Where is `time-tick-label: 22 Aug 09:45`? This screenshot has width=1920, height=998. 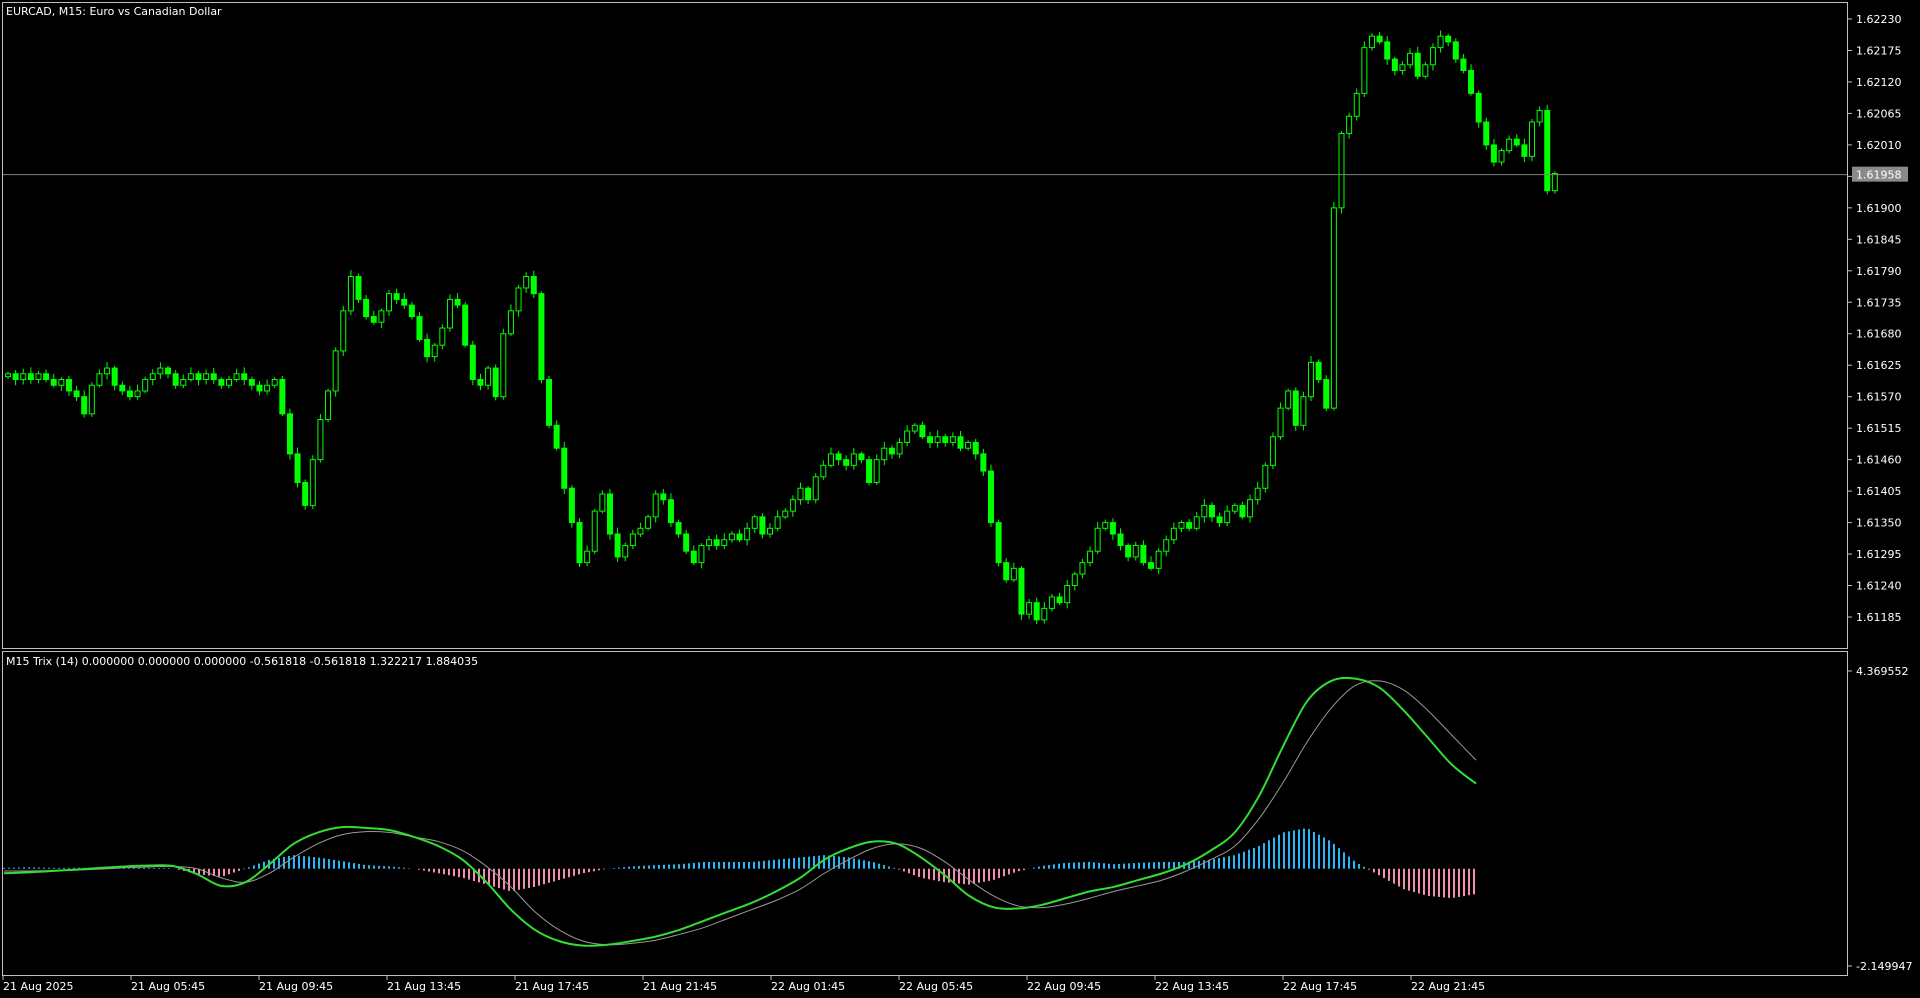
time-tick-label: 22 Aug 09:45 is located at coordinates (1064, 986).